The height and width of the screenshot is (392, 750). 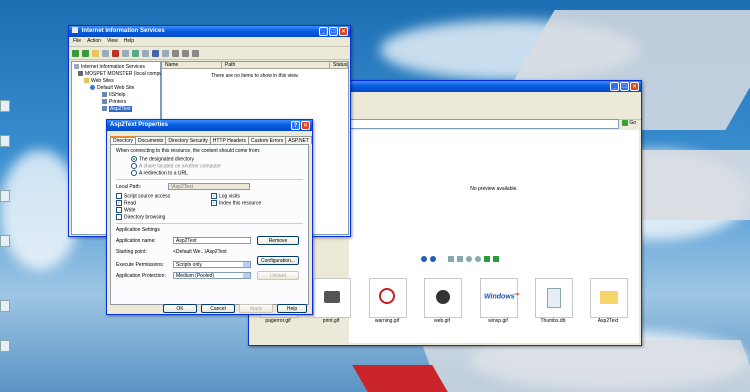 I want to click on tab-documents: Documents, so click(x=151, y=140).